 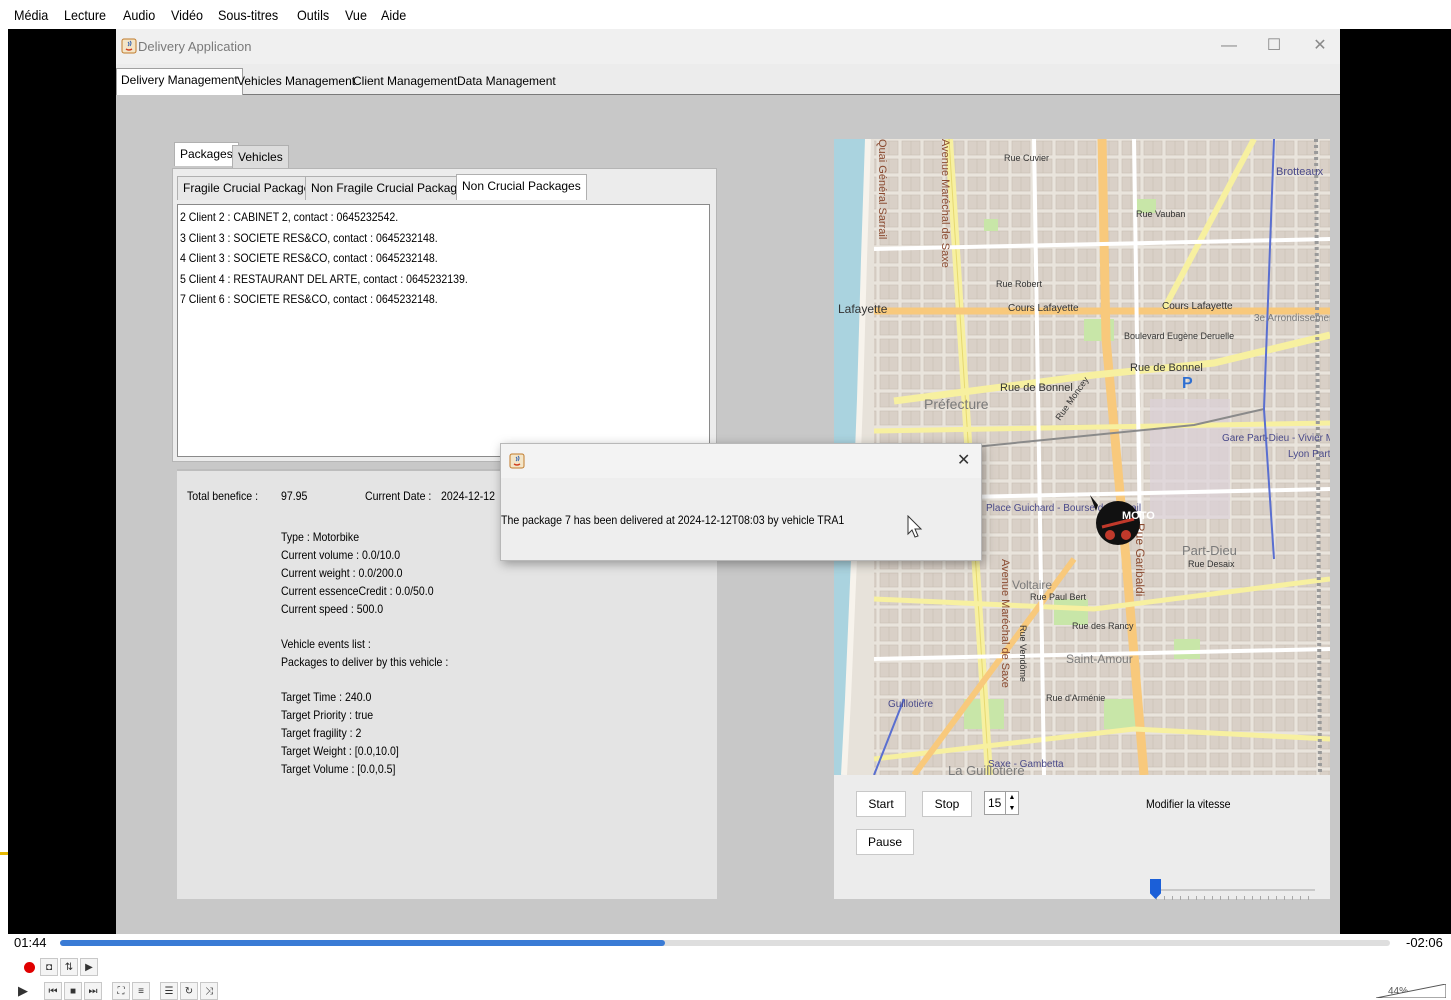 I want to click on map-label-3e: 3e Arrondissement, so click(x=1292, y=318).